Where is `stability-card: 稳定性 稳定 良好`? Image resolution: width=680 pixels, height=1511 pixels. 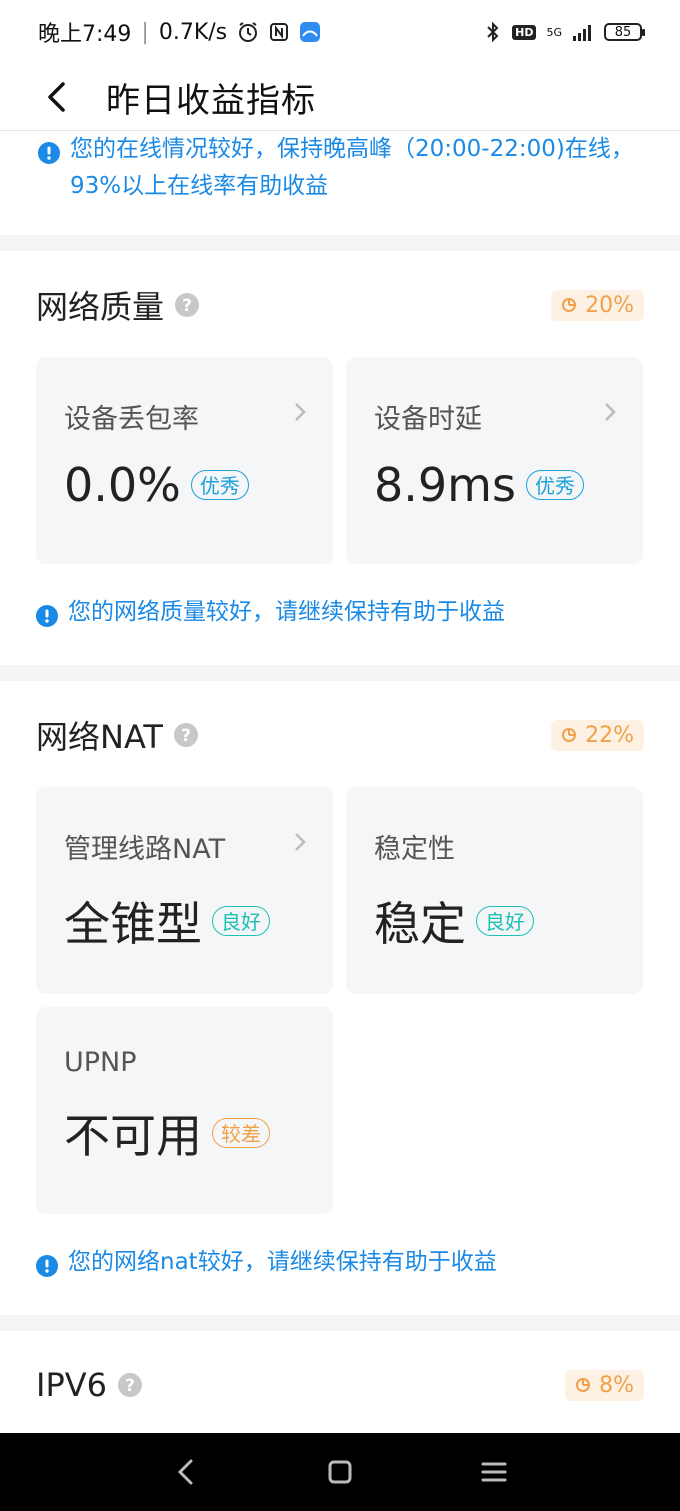 stability-card: 稳定性 稳定 良好 is located at coordinates (494, 890).